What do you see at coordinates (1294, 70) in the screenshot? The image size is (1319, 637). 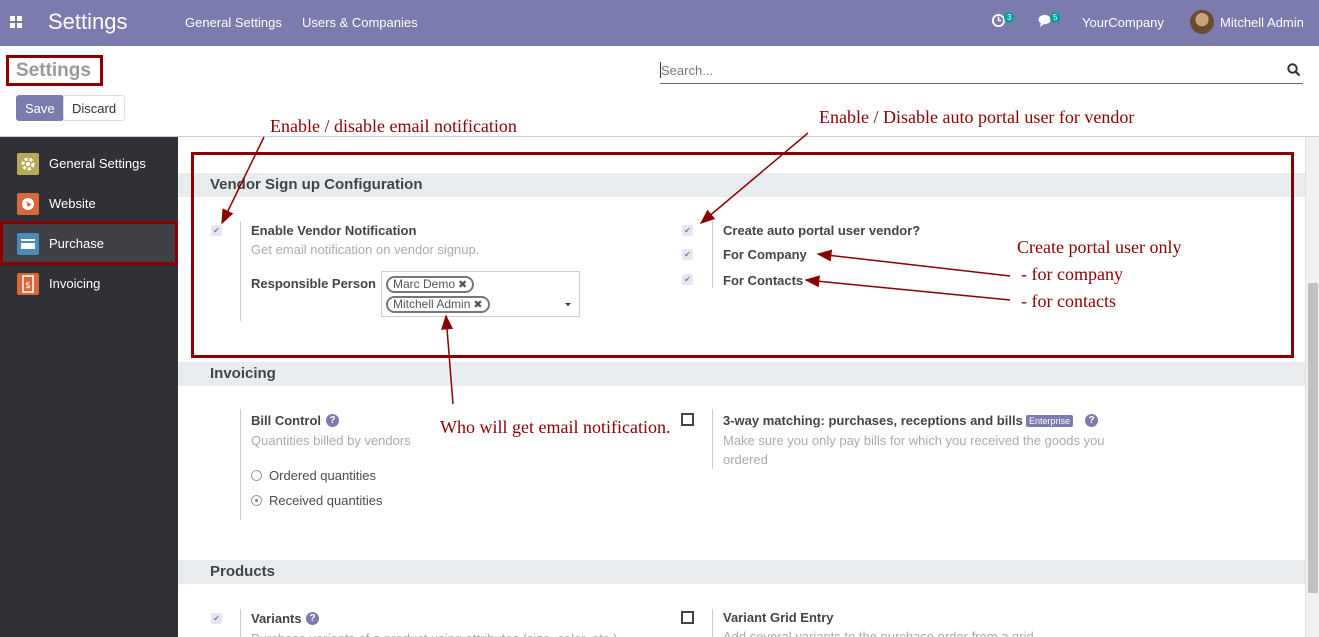 I see `search-icon` at bounding box center [1294, 70].